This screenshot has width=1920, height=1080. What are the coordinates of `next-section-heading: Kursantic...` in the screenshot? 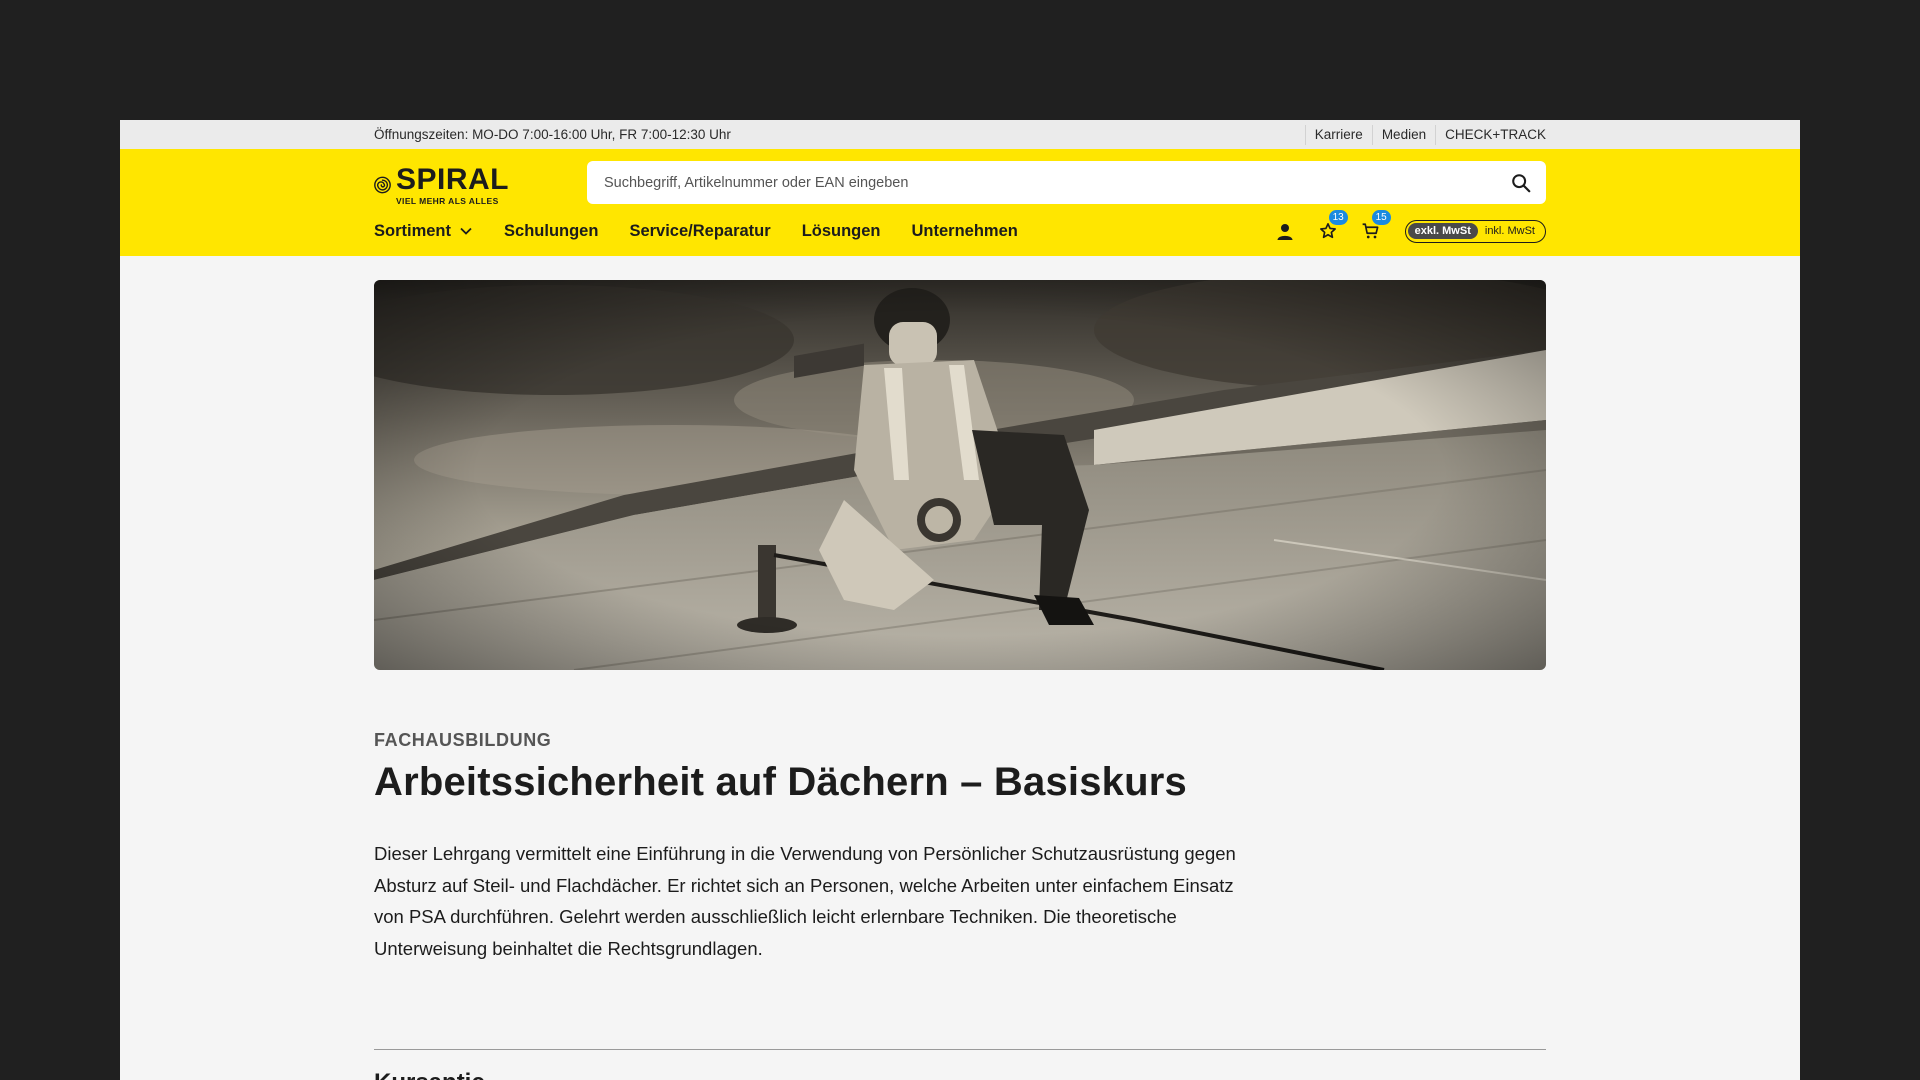 It's located at (439, 1074).